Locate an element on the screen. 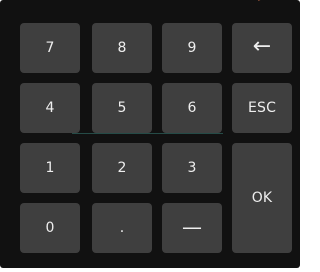 This screenshot has width=320, height=272. minus-sign-icon: — is located at coordinates (192, 227).